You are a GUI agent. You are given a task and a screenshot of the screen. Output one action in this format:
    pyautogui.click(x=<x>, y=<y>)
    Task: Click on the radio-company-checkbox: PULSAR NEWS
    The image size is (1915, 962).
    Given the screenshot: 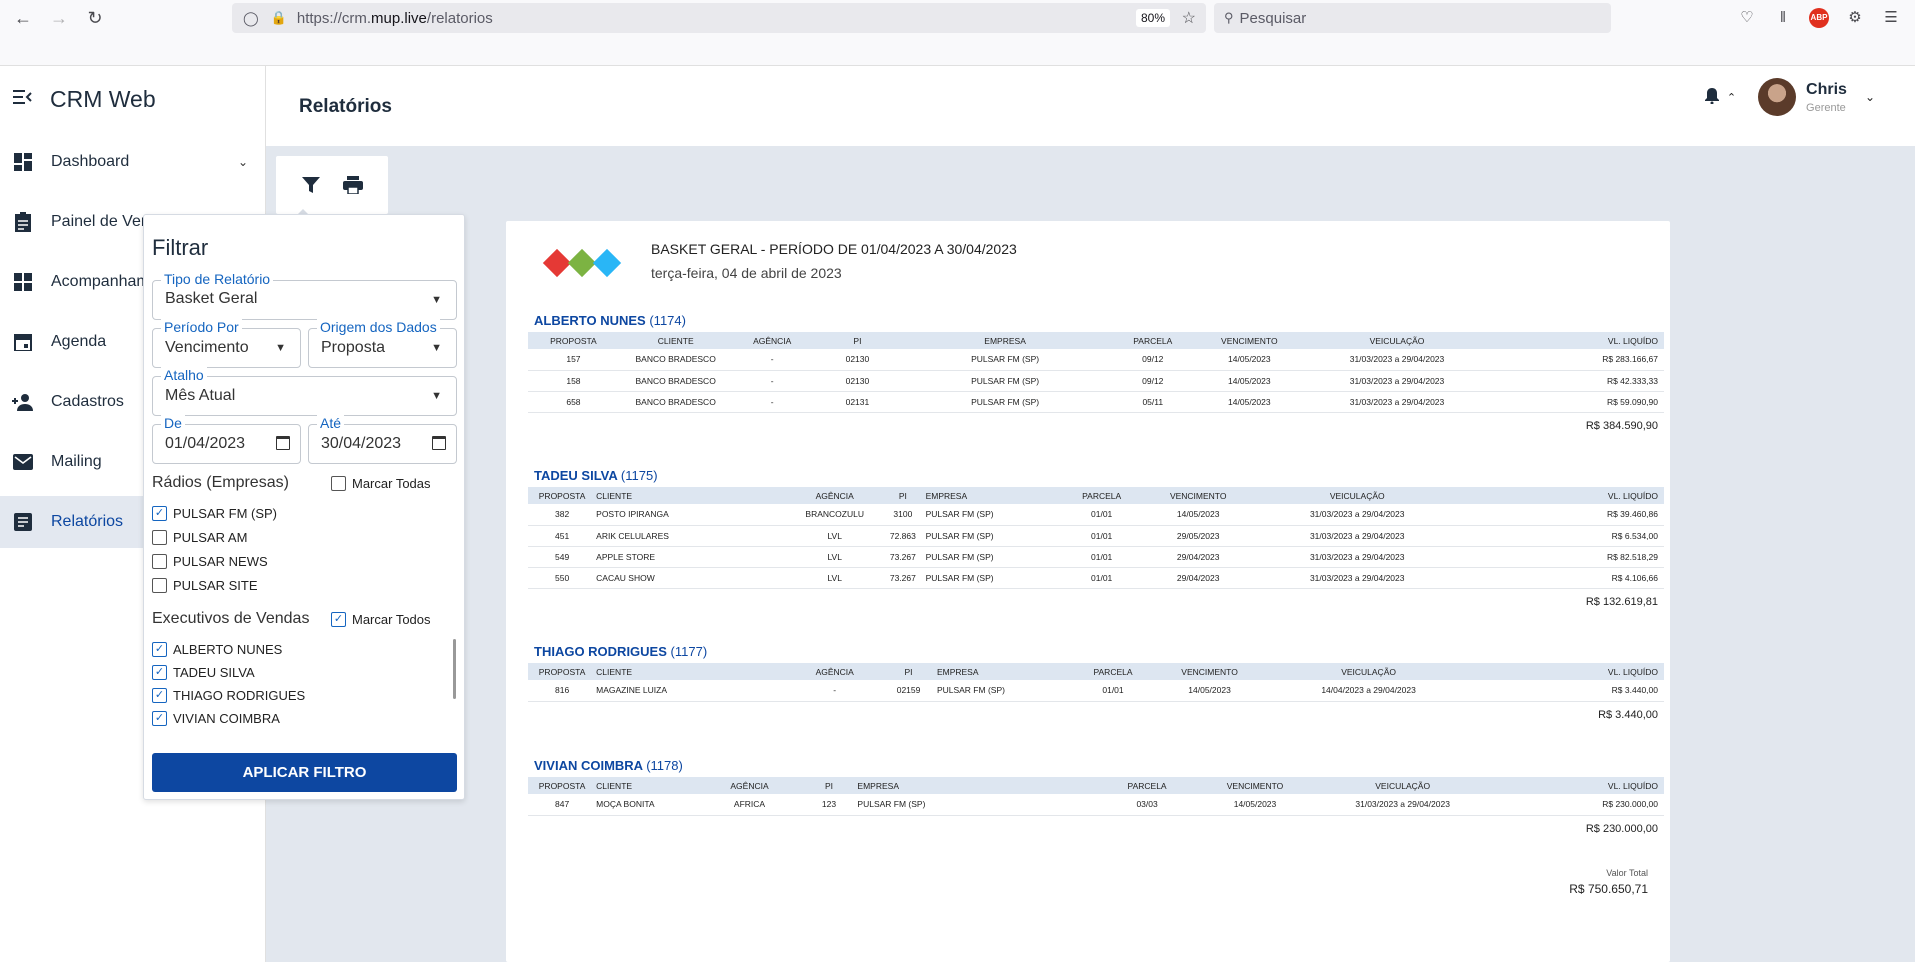 What is the action you would take?
    pyautogui.click(x=210, y=561)
    